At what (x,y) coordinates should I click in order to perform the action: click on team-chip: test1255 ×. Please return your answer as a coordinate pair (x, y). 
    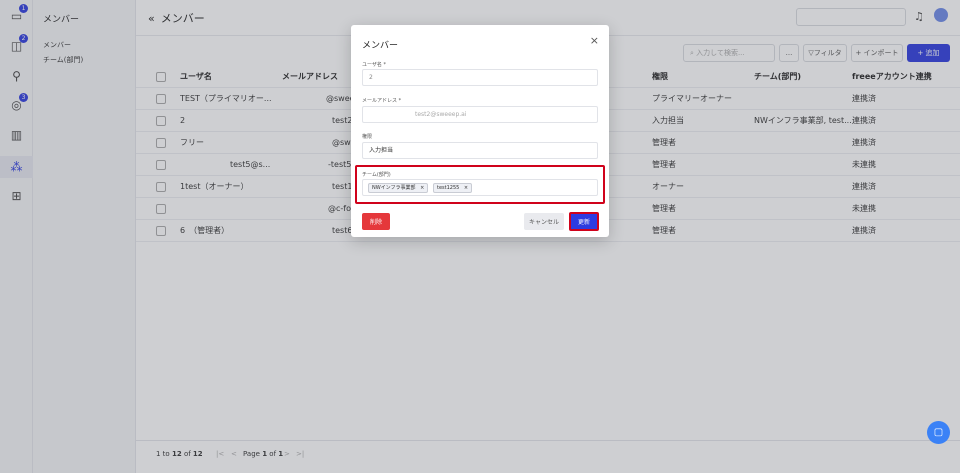
    Looking at the image, I should click on (453, 188).